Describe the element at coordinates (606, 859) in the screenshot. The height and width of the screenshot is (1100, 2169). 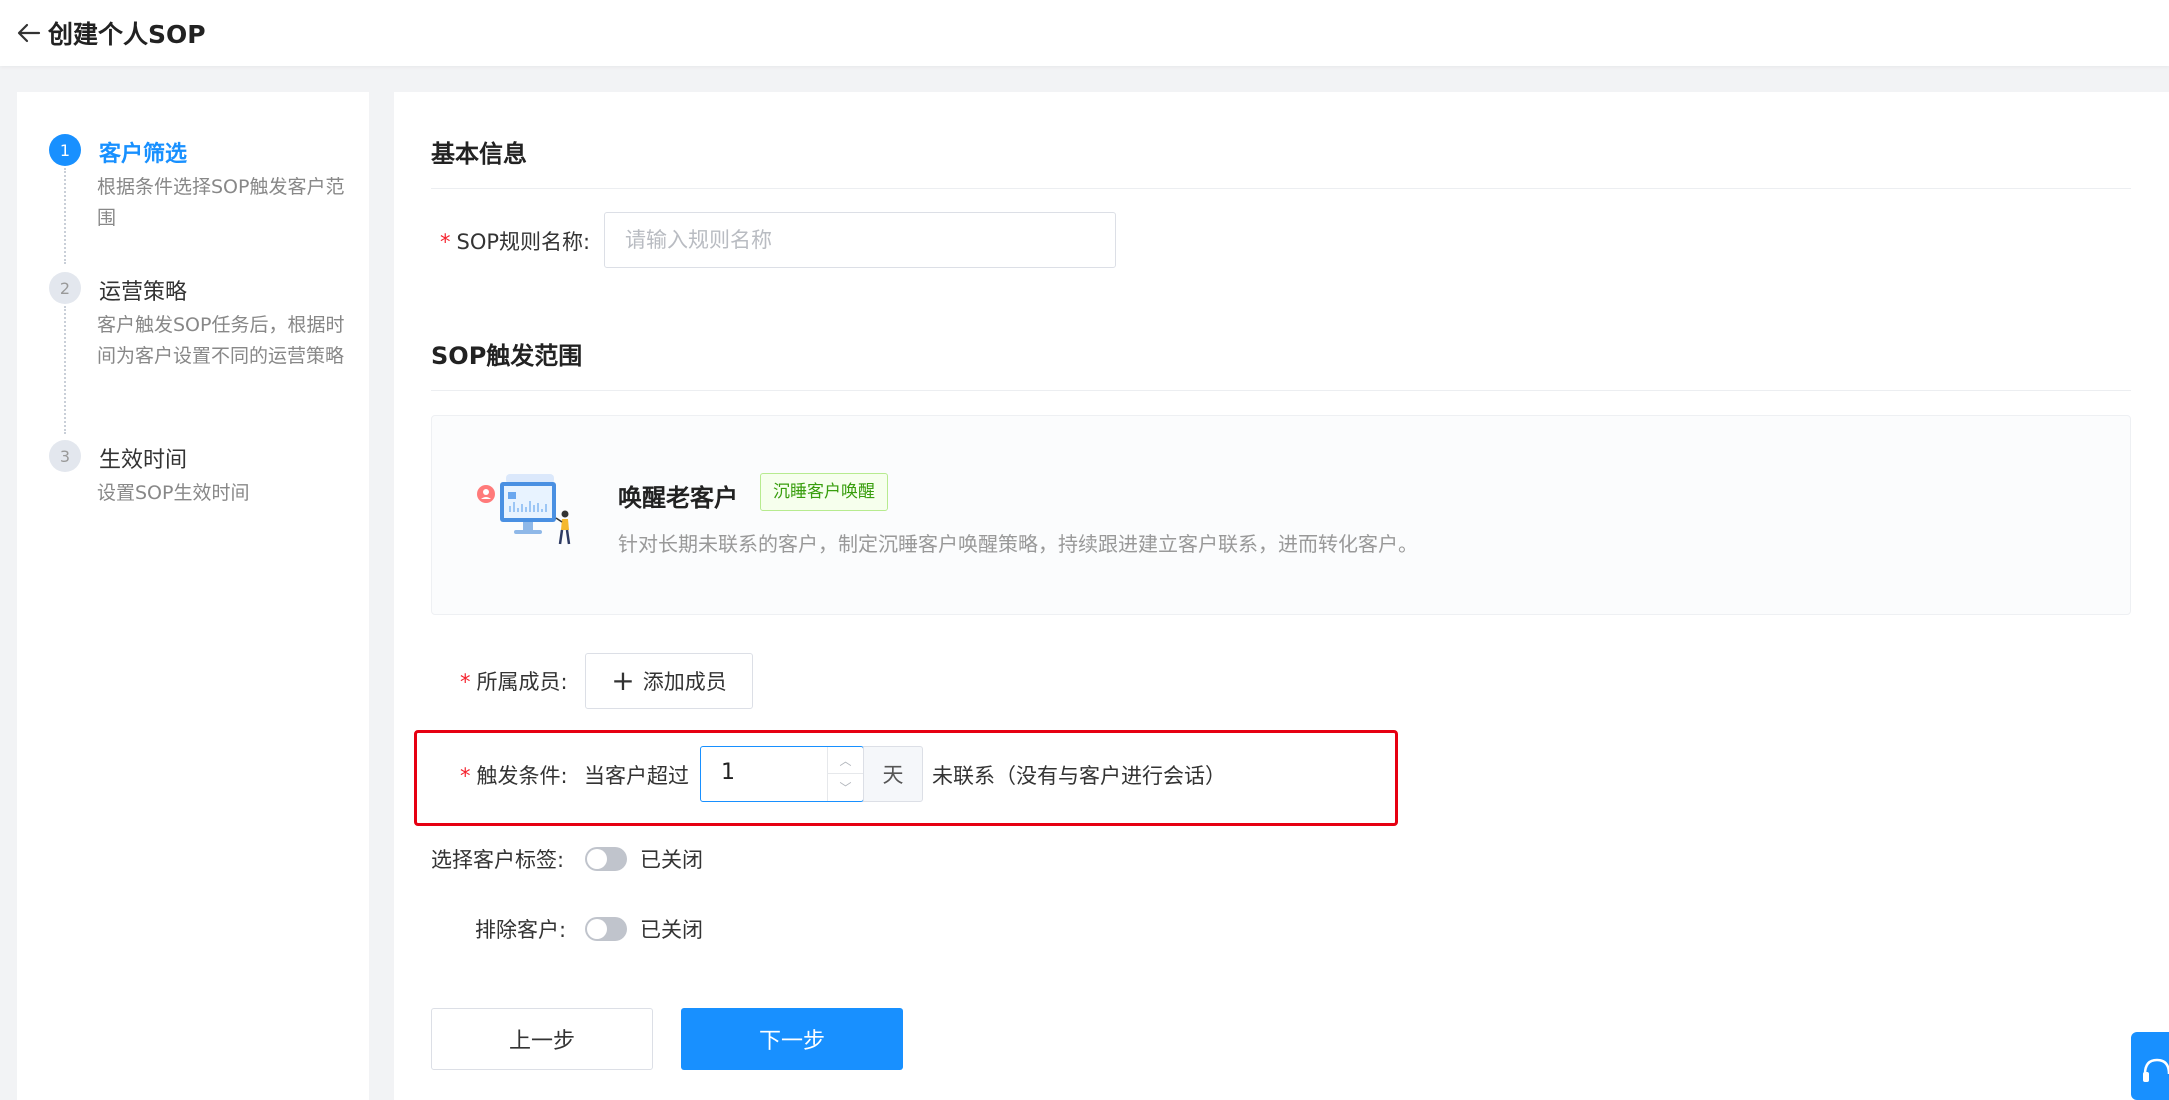
I see `customer-tags-switch` at that location.